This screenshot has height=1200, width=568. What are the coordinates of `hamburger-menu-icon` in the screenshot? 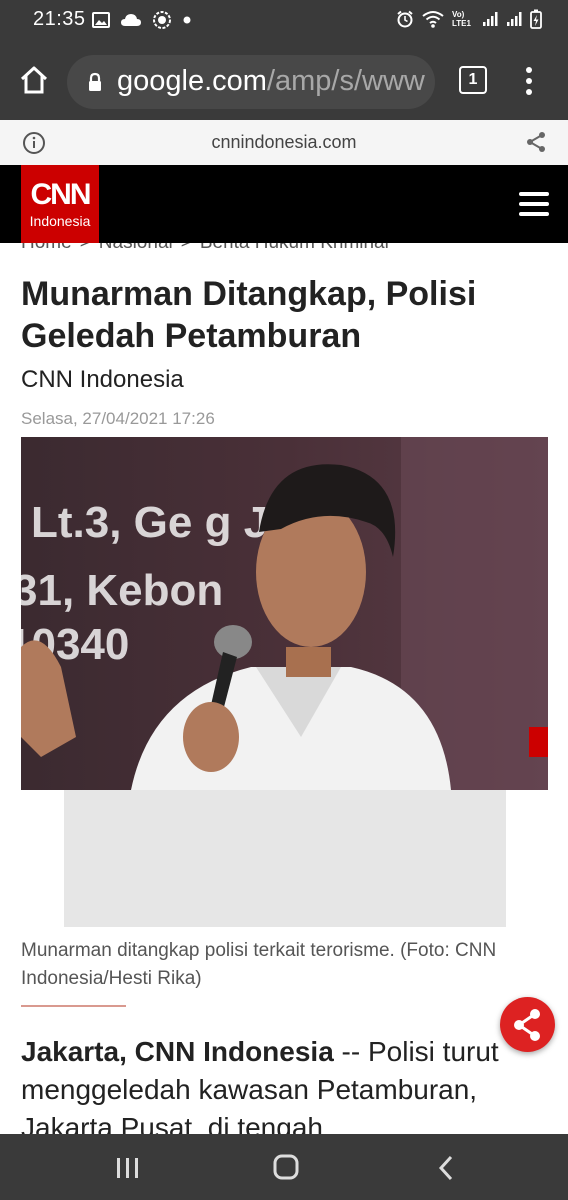 It's located at (534, 204).